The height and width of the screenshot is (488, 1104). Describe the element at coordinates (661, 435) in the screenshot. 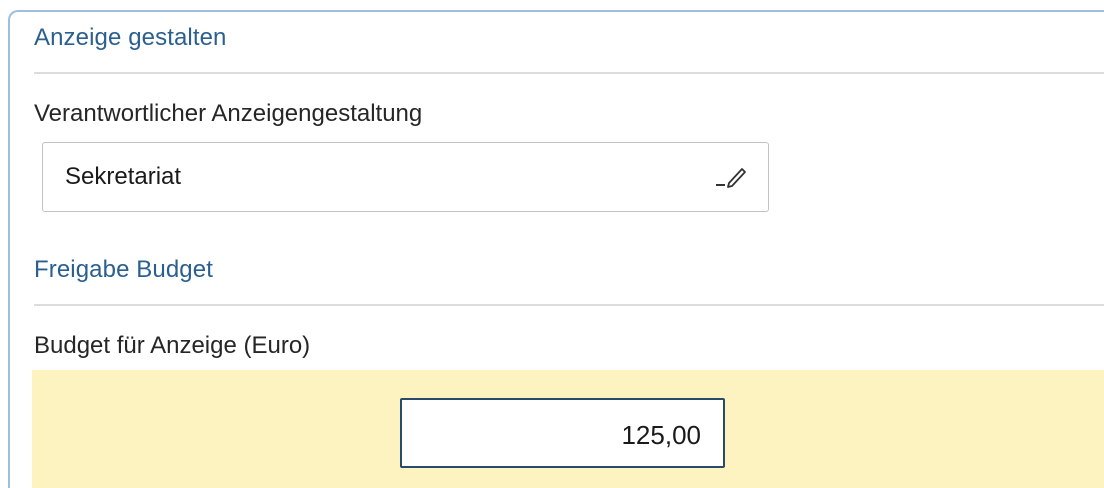

I see `budget-amount-value: 125,00` at that location.